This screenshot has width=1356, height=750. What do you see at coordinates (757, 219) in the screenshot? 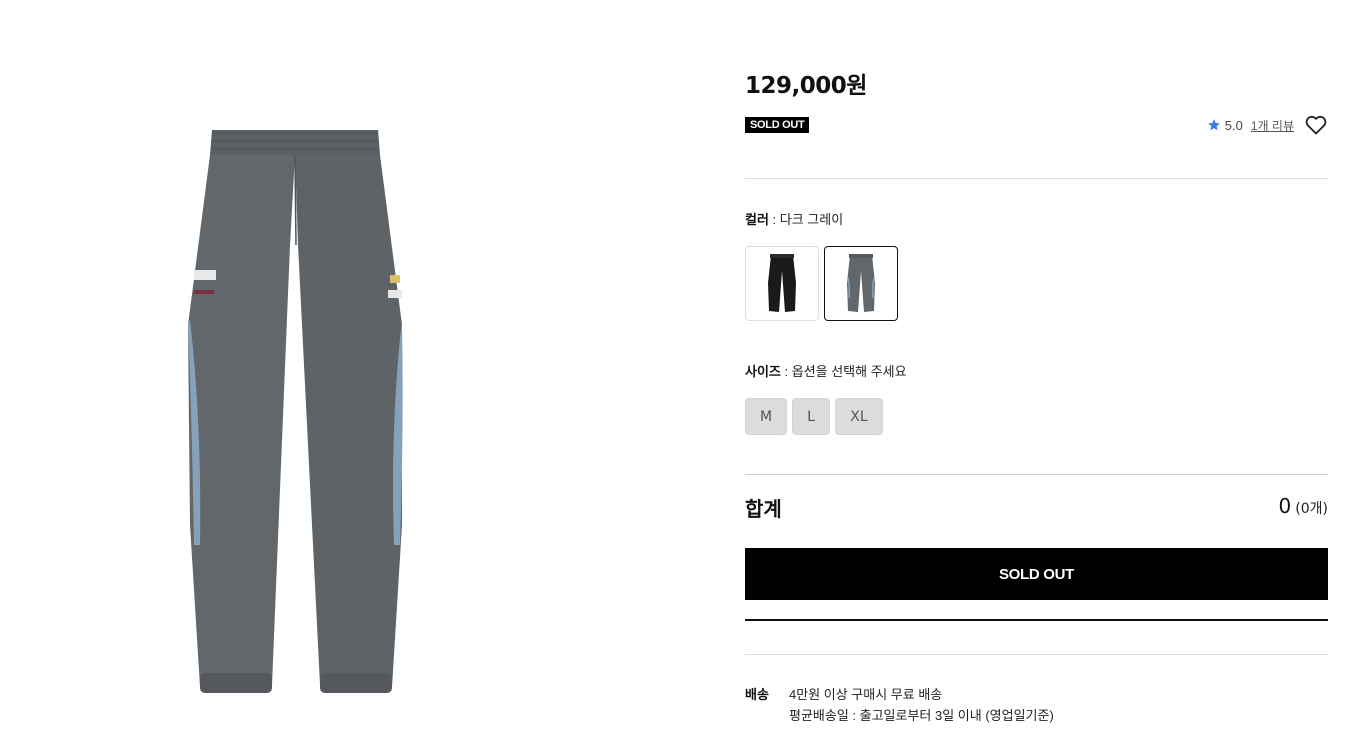
I see `color-label: 컬러` at bounding box center [757, 219].